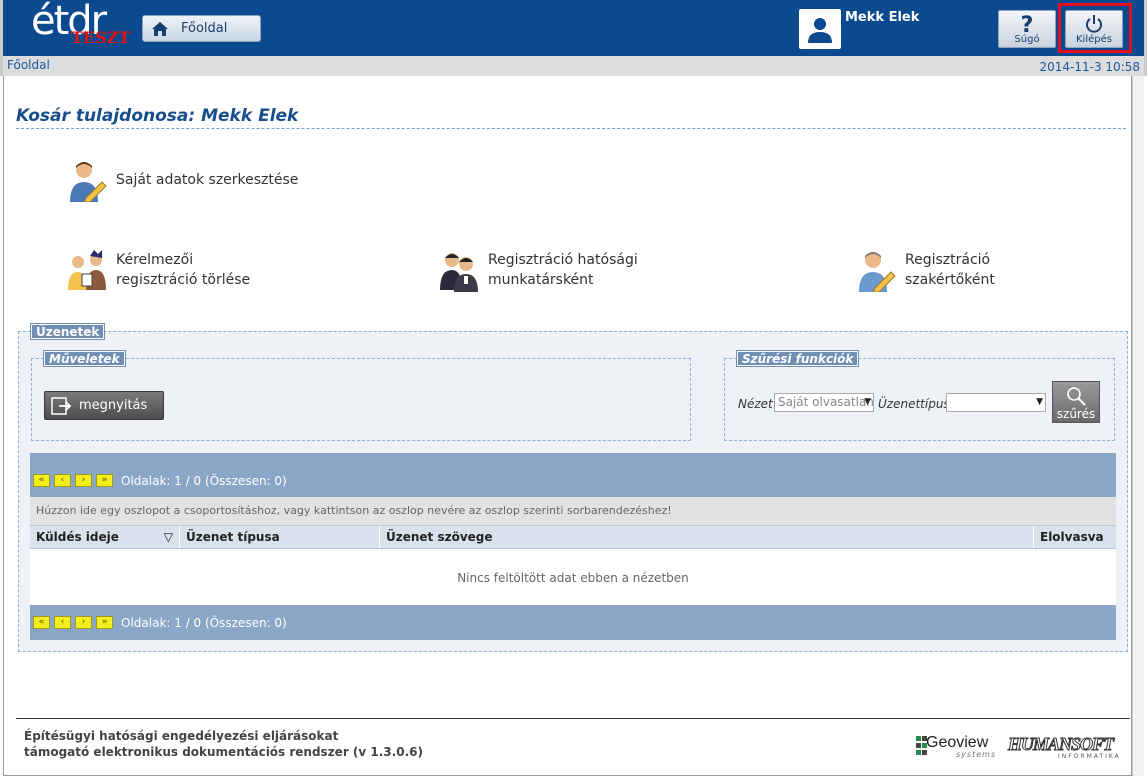 Image resolution: width=1147 pixels, height=781 pixels. I want to click on home-button: Főoldal, so click(201, 28).